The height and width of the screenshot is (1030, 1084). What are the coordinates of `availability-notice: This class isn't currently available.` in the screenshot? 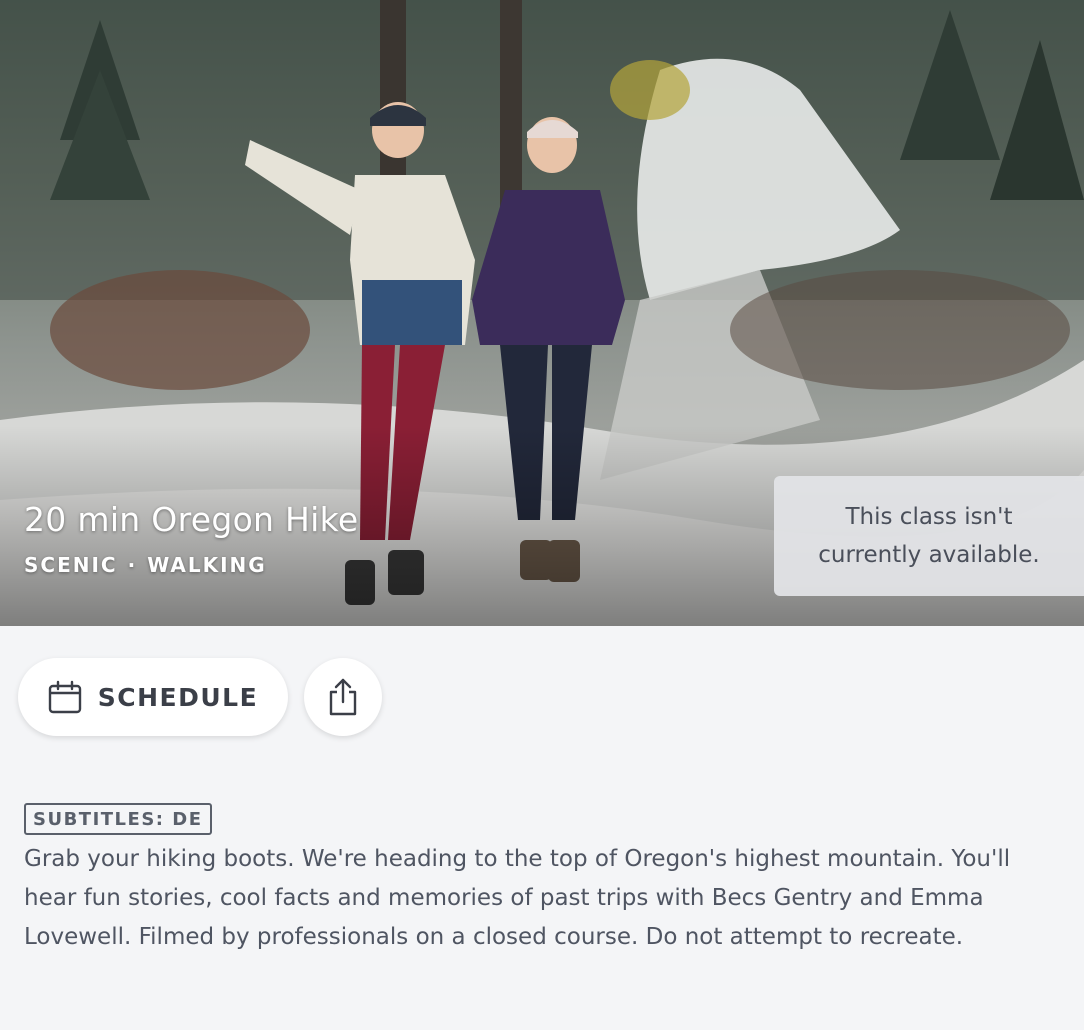 It's located at (929, 536).